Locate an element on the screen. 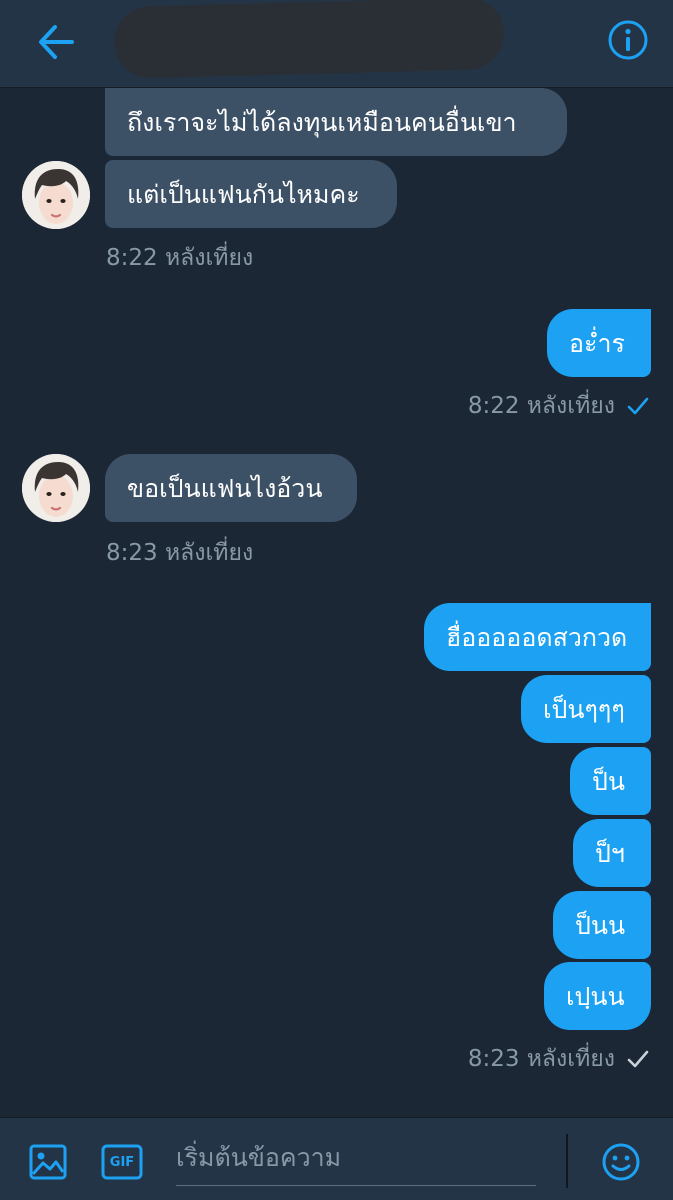 This screenshot has height=1200, width=673. message-text: ป็ฯ is located at coordinates (610, 853).